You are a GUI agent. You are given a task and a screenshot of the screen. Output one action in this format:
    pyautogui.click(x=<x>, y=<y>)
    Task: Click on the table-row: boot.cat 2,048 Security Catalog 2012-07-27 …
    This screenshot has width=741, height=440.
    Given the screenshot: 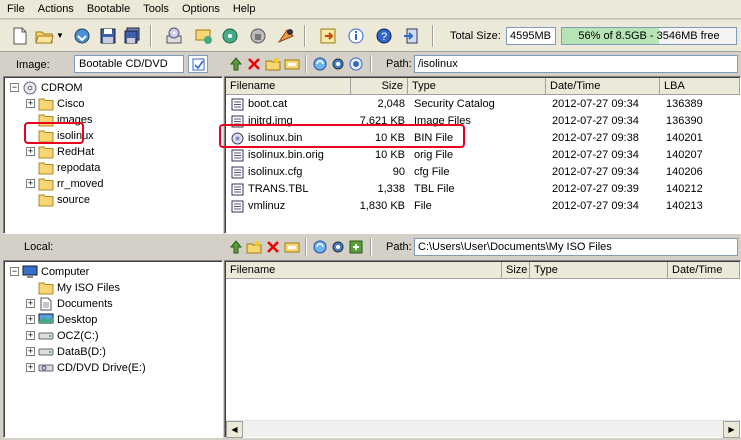 What is the action you would take?
    pyautogui.click(x=483, y=104)
    